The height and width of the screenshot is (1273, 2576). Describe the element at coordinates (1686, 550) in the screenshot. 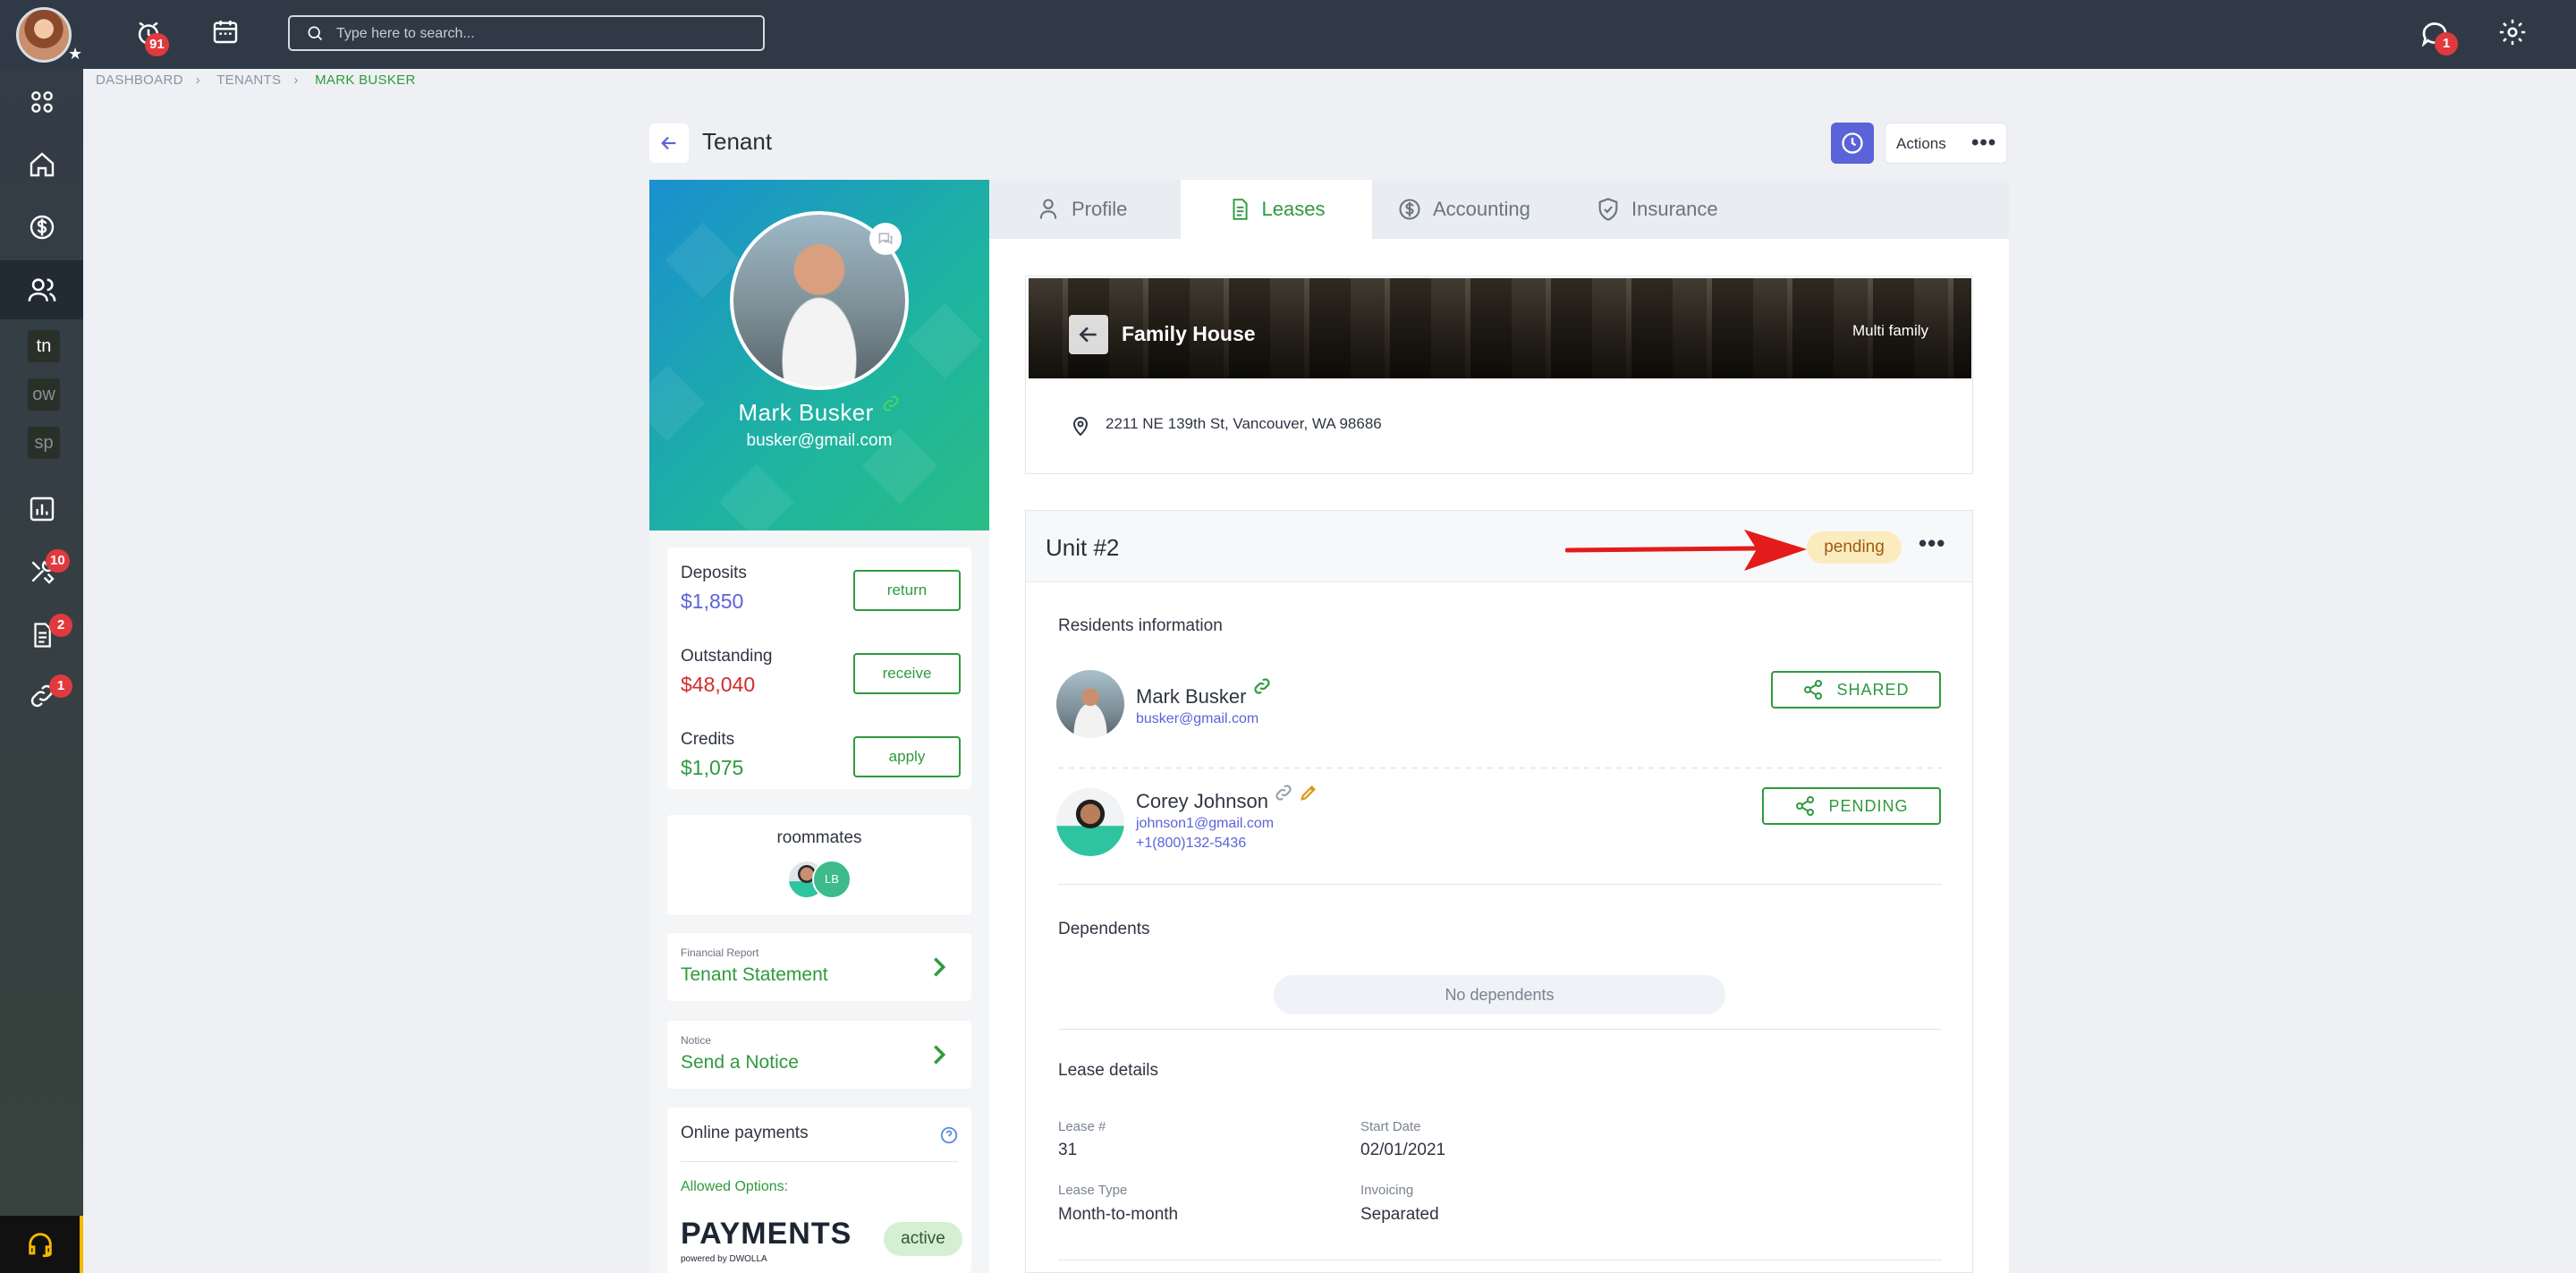

I see `annotation-arrow` at that location.